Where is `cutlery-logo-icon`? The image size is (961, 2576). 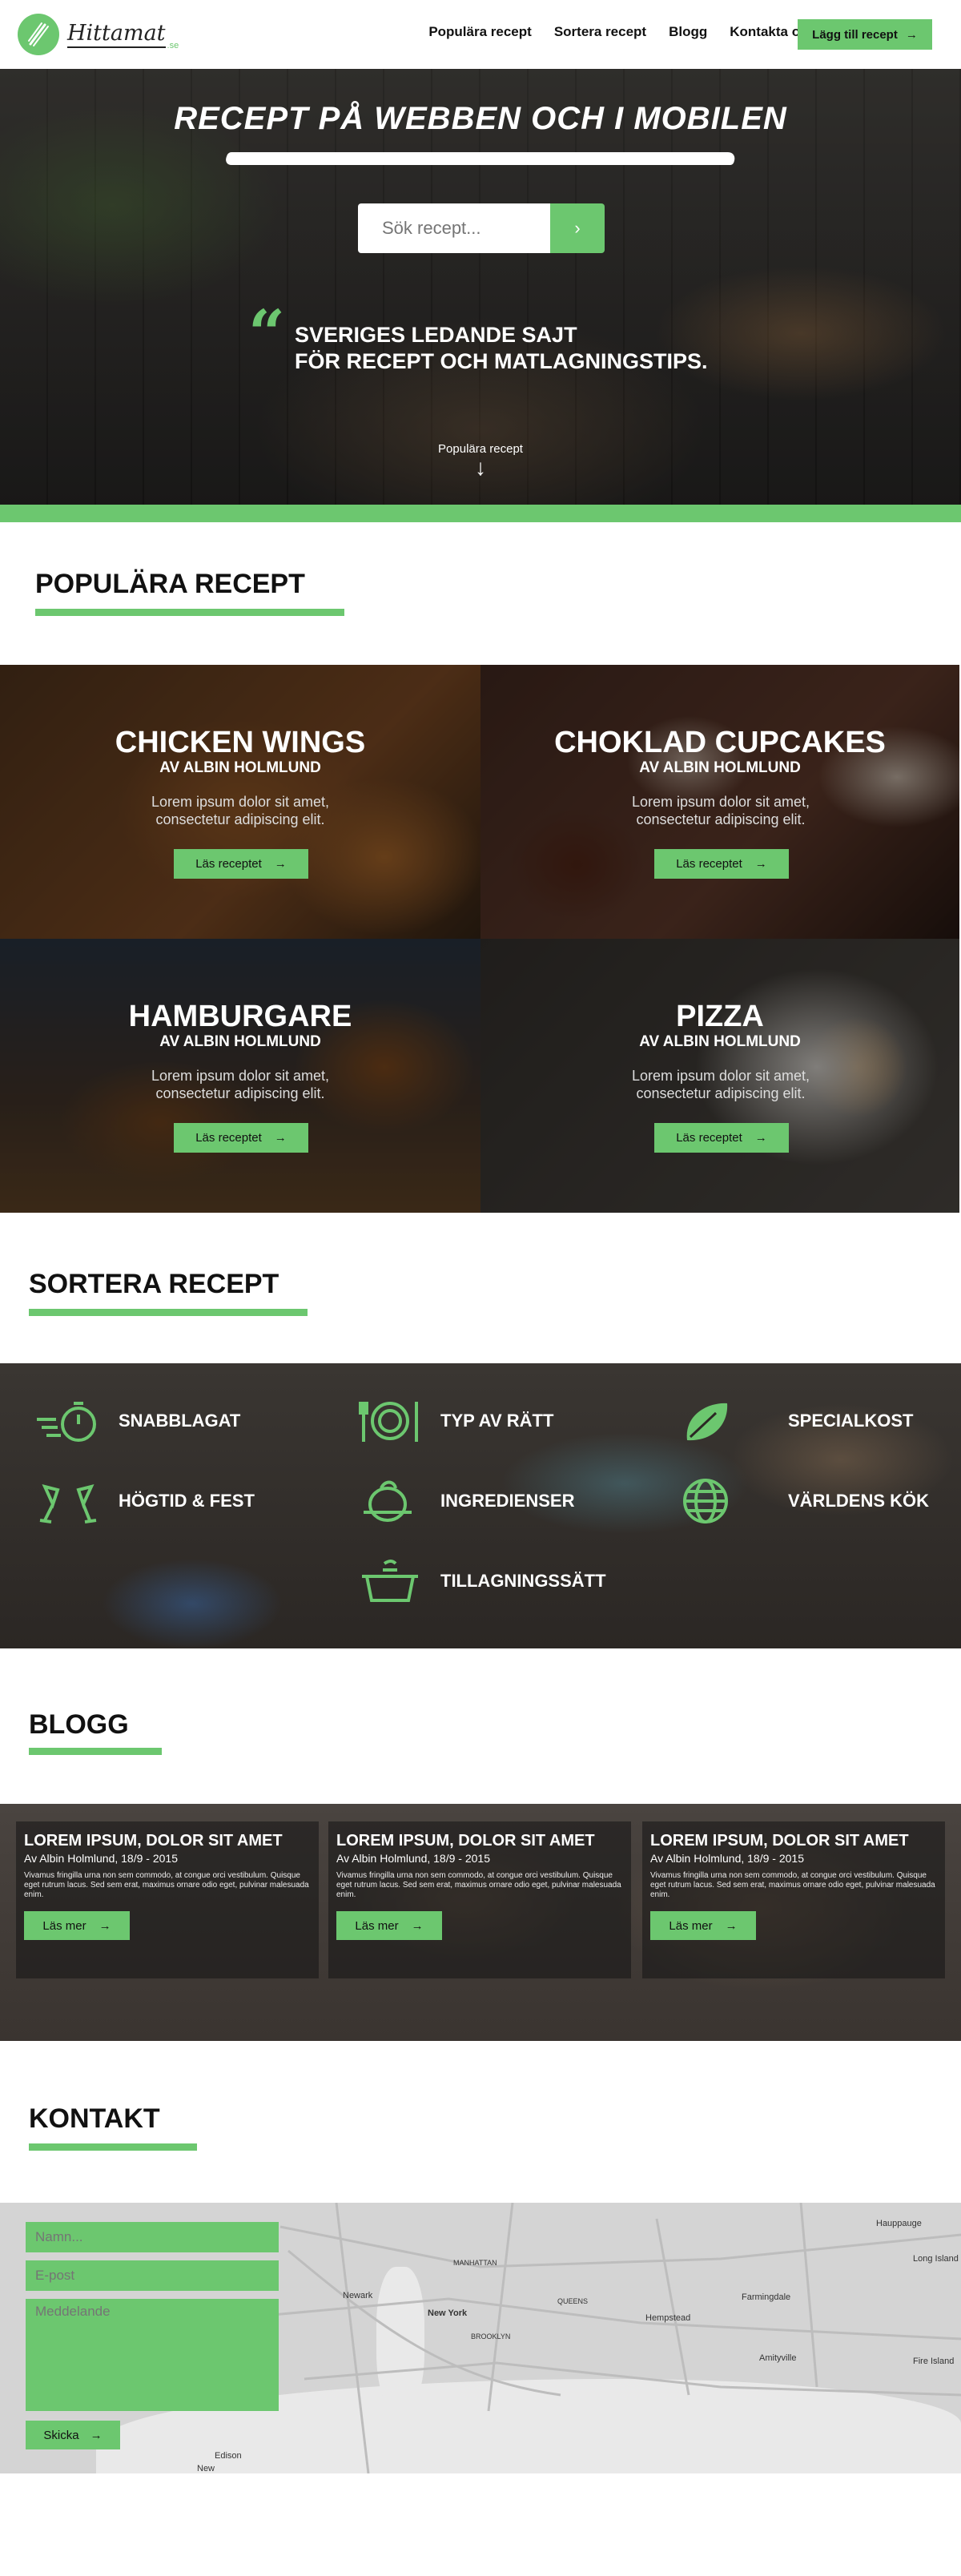
cutlery-logo-icon is located at coordinates (38, 34).